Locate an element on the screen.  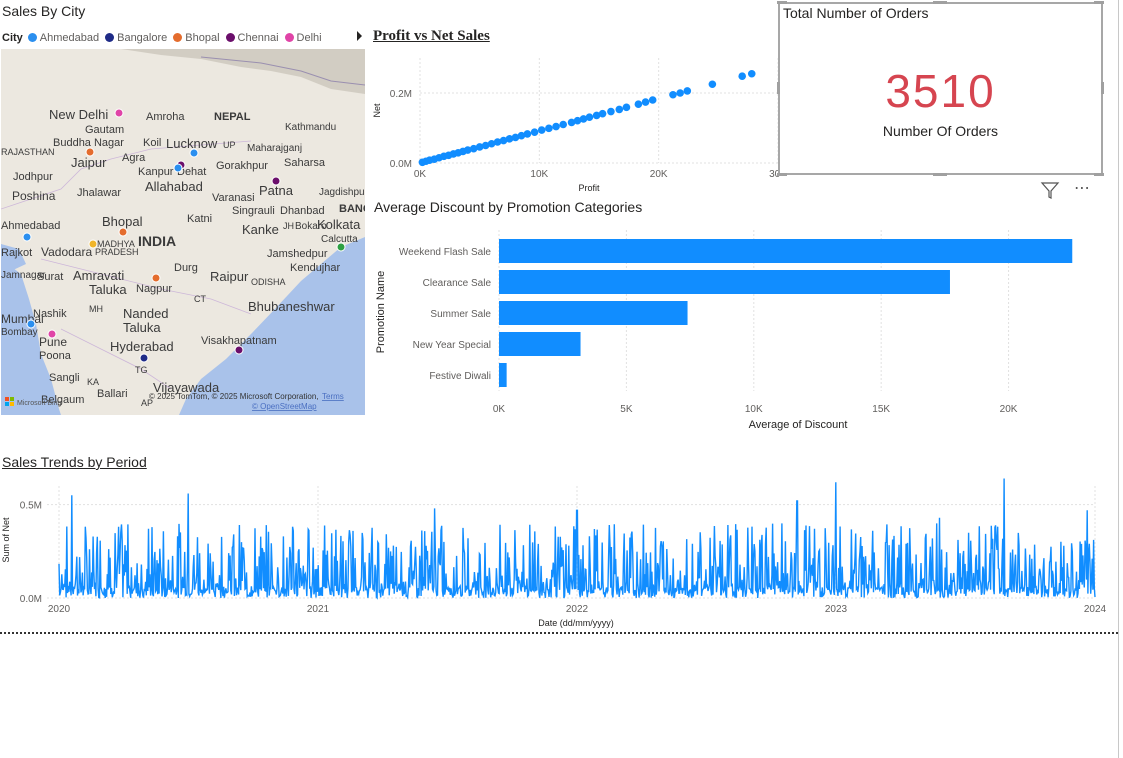
map-place-label: Hyderabad is located at coordinates (142, 346).